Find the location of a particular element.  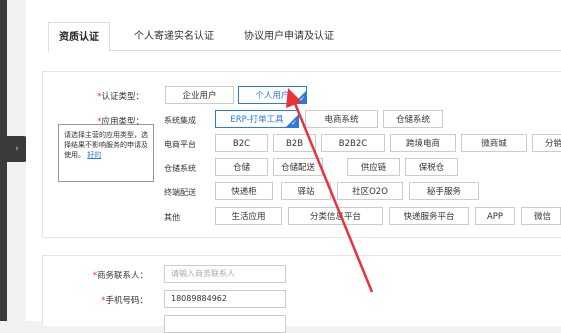

tab-bar: 资质认证 个人寄递实名认证 协议用户申请及认证 is located at coordinates (304, 37).